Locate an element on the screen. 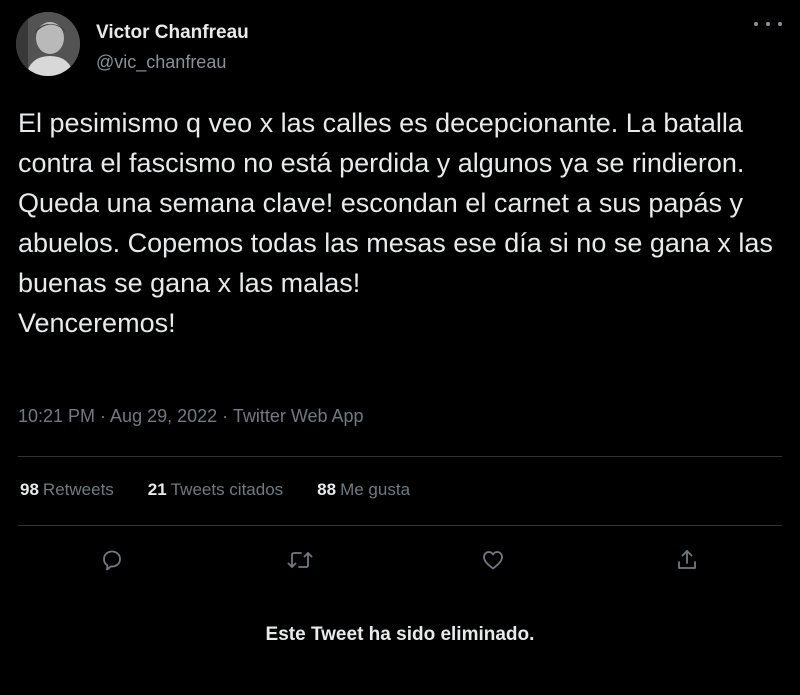 This screenshot has height=695, width=800. more-options-icon is located at coordinates (768, 24).